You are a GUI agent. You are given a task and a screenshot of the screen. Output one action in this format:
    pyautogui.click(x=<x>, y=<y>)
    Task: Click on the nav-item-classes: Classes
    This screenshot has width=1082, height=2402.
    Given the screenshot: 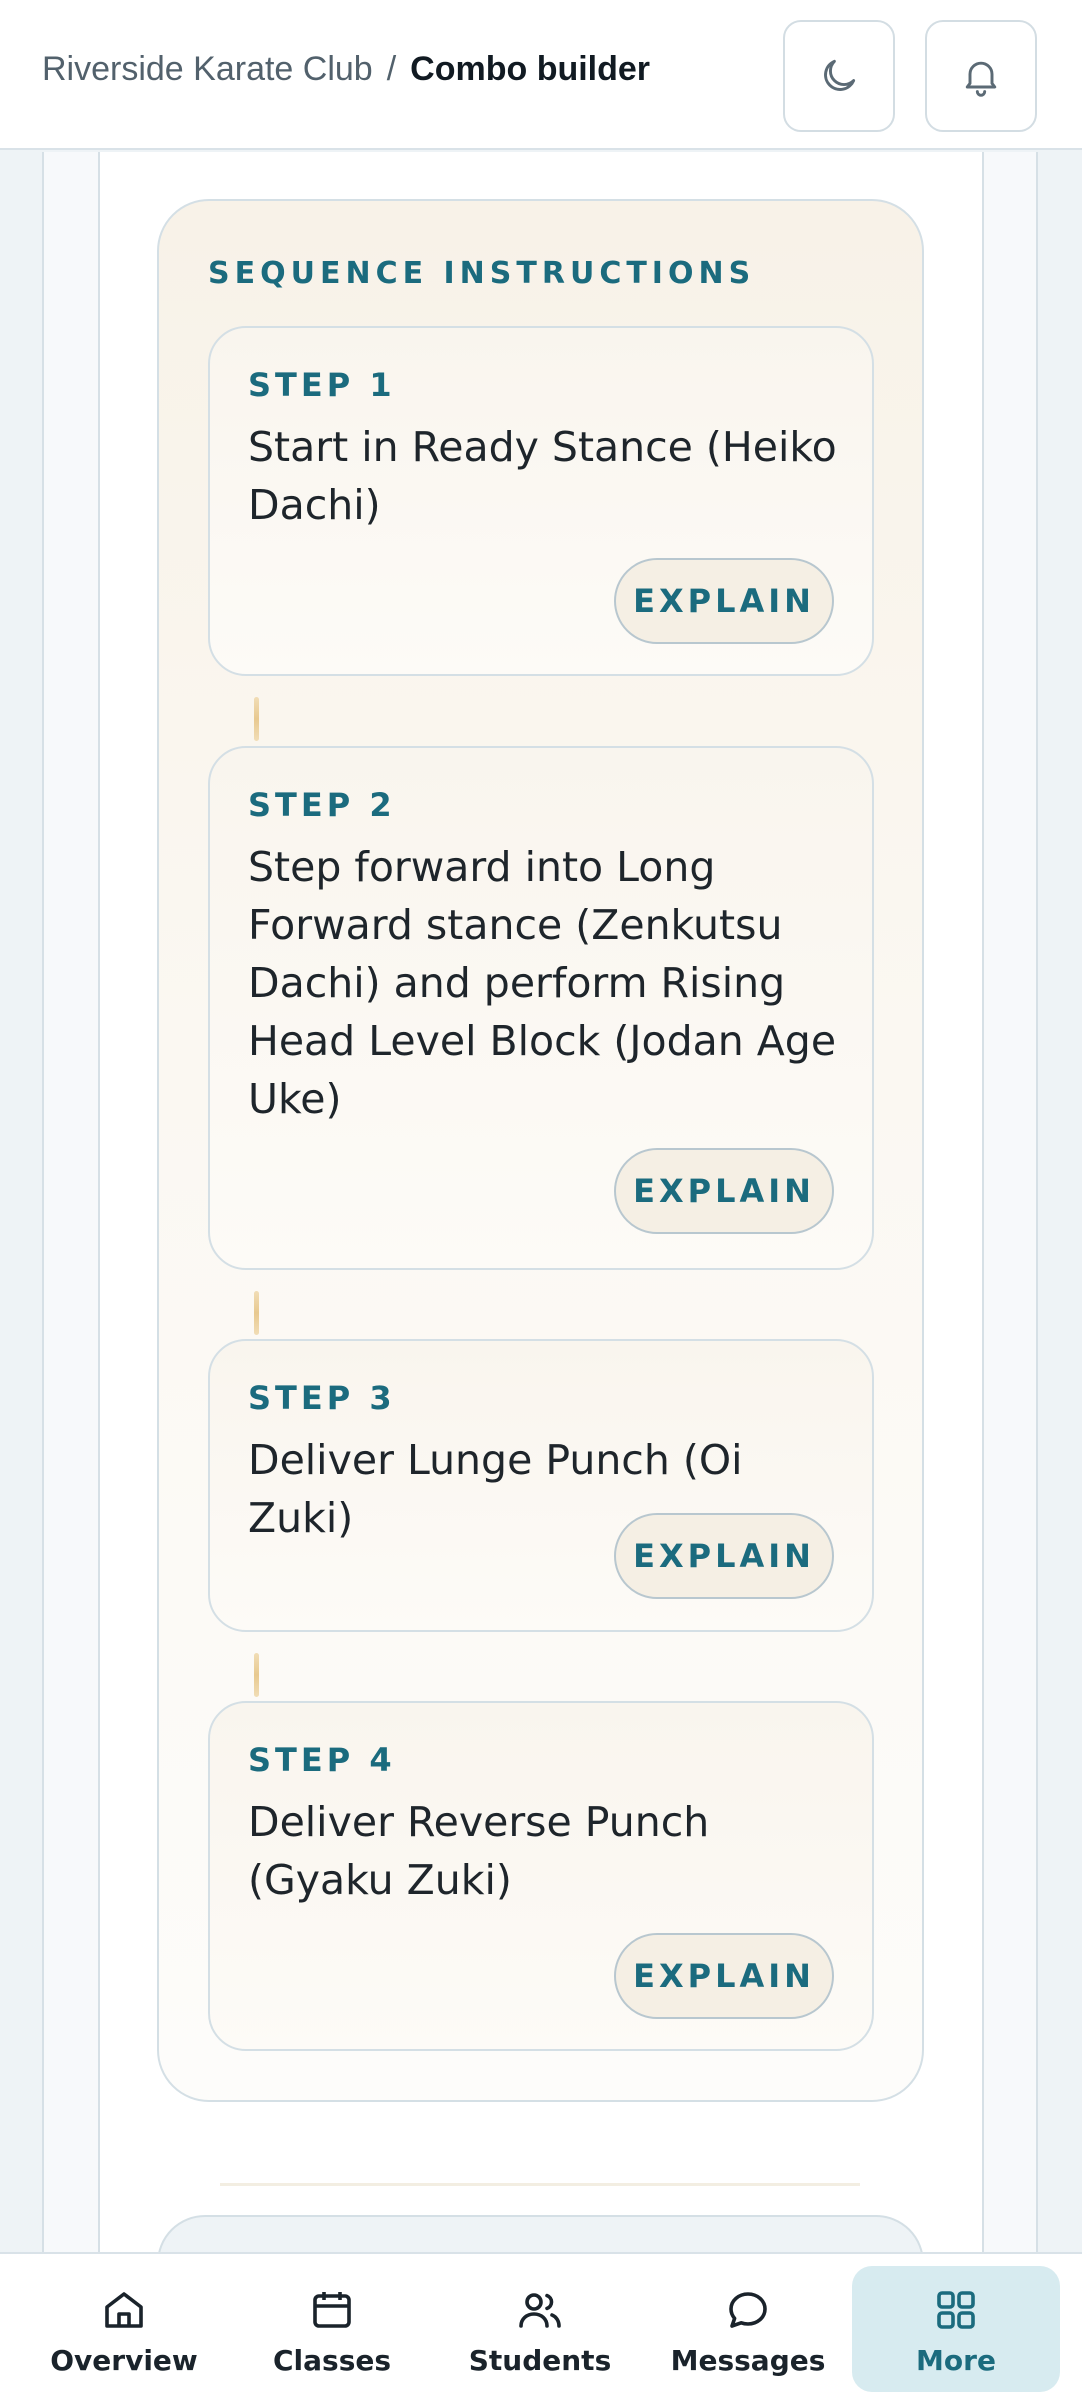 What is the action you would take?
    pyautogui.click(x=332, y=2329)
    